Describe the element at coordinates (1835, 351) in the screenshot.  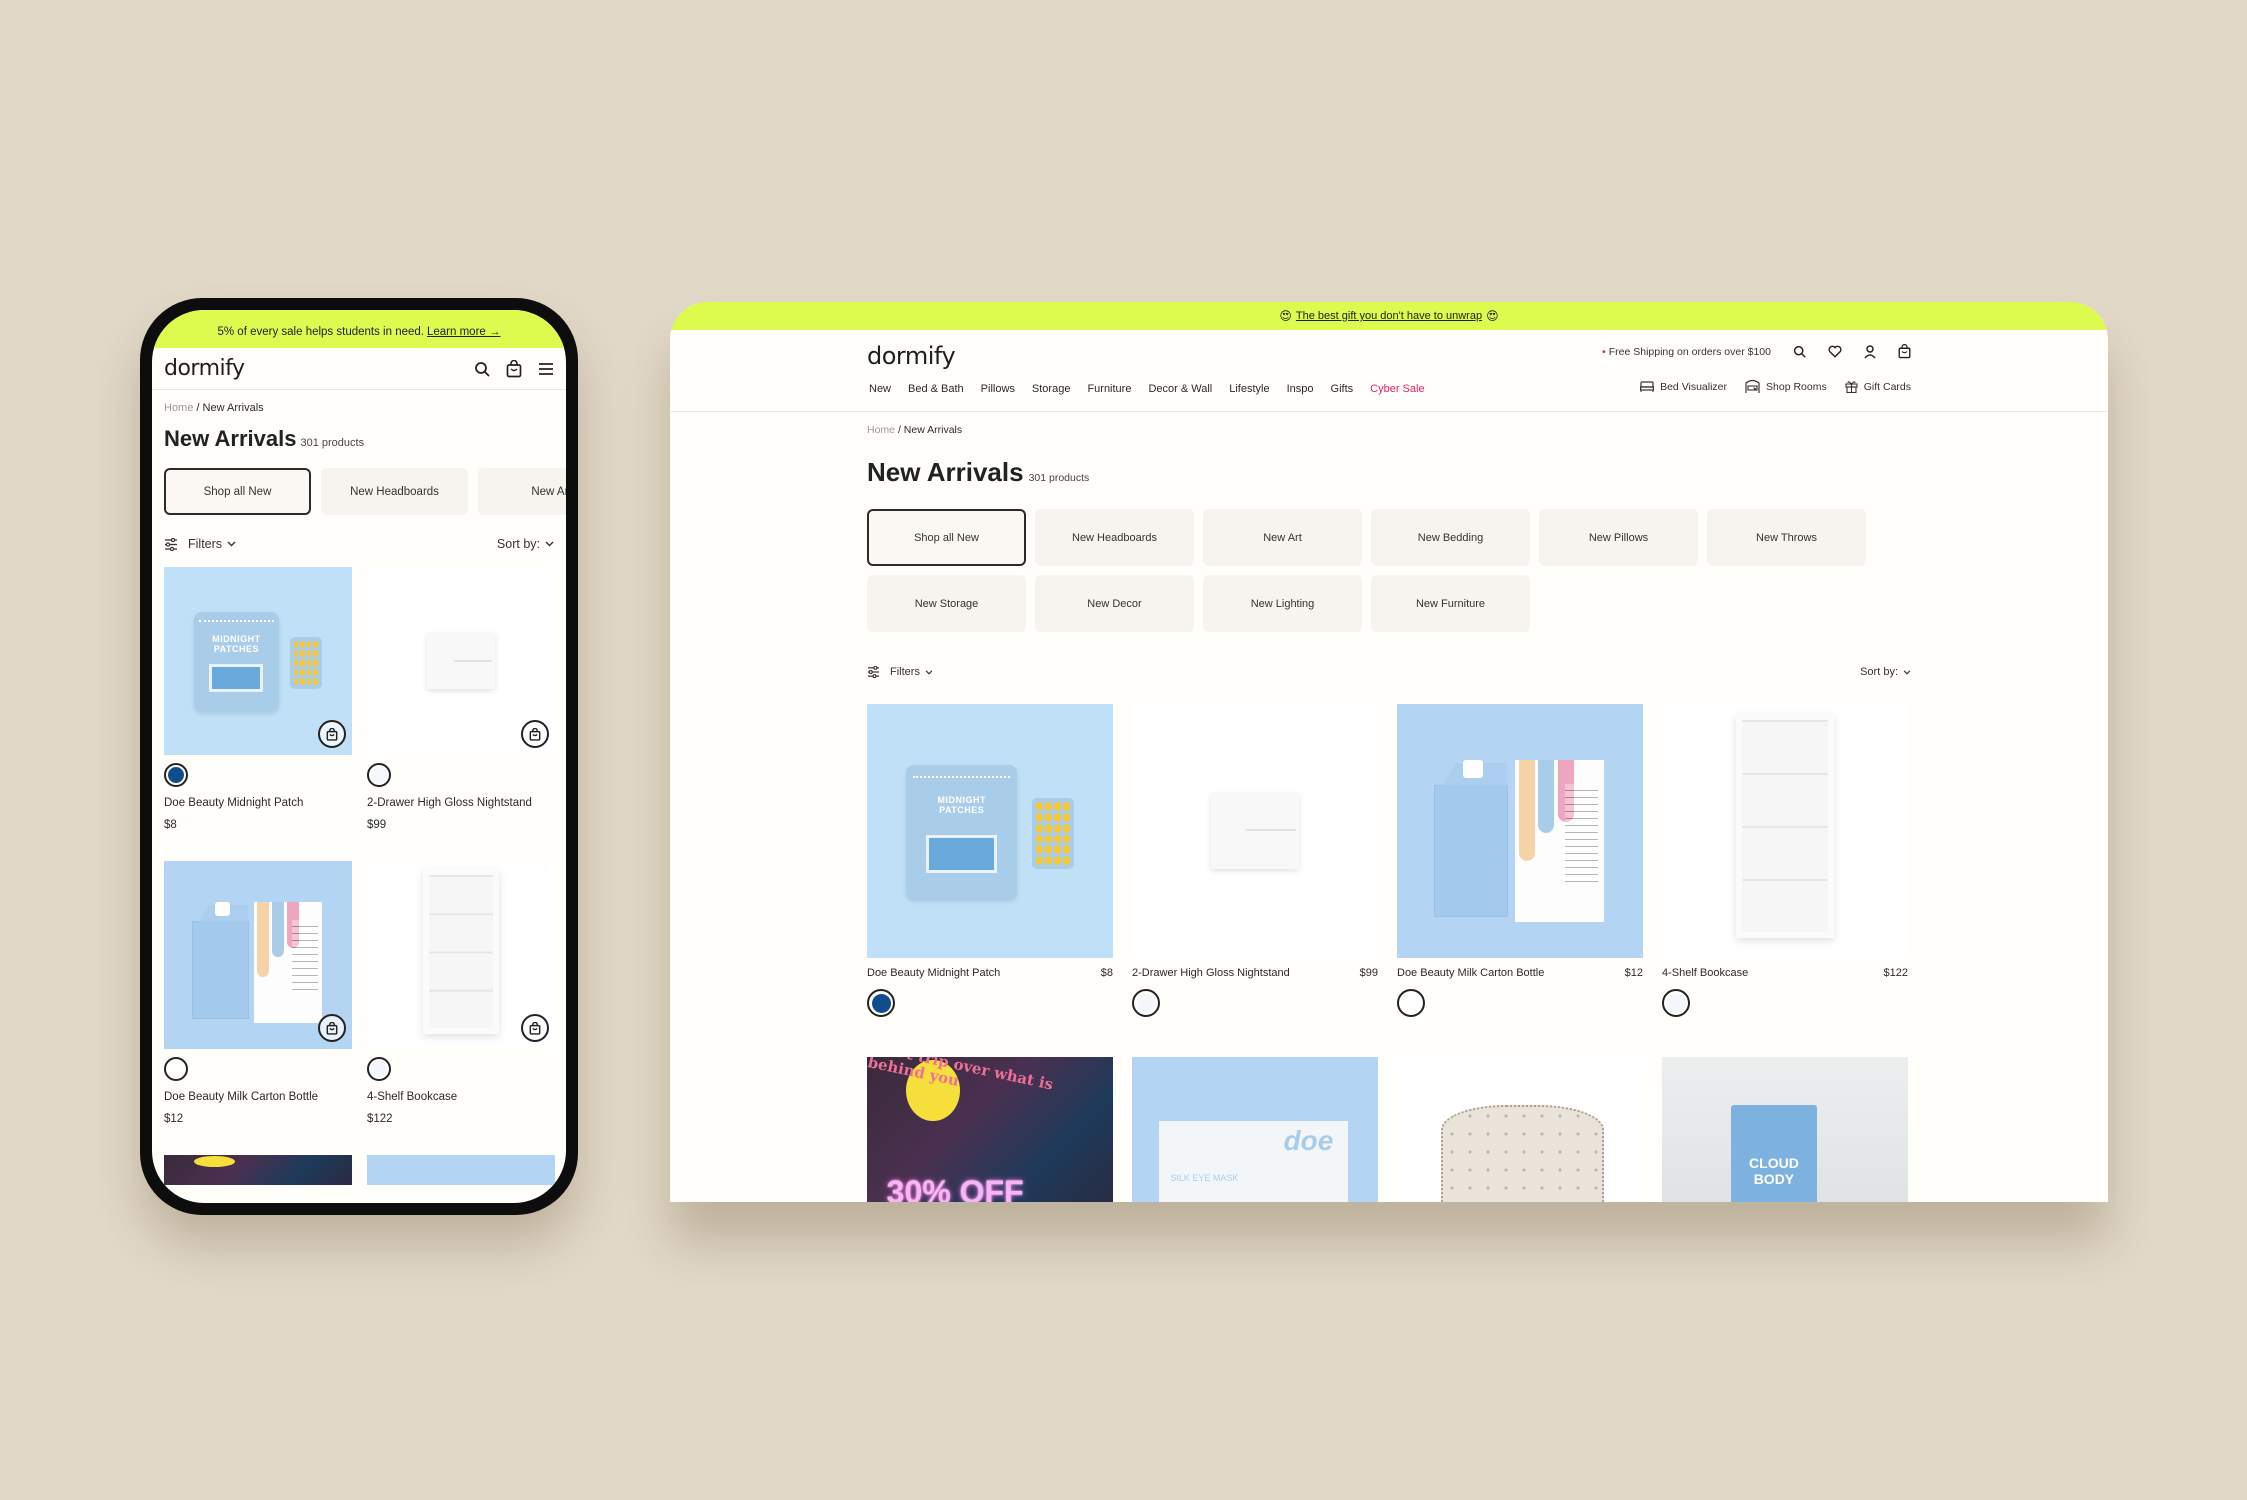
I see `heart-icon` at that location.